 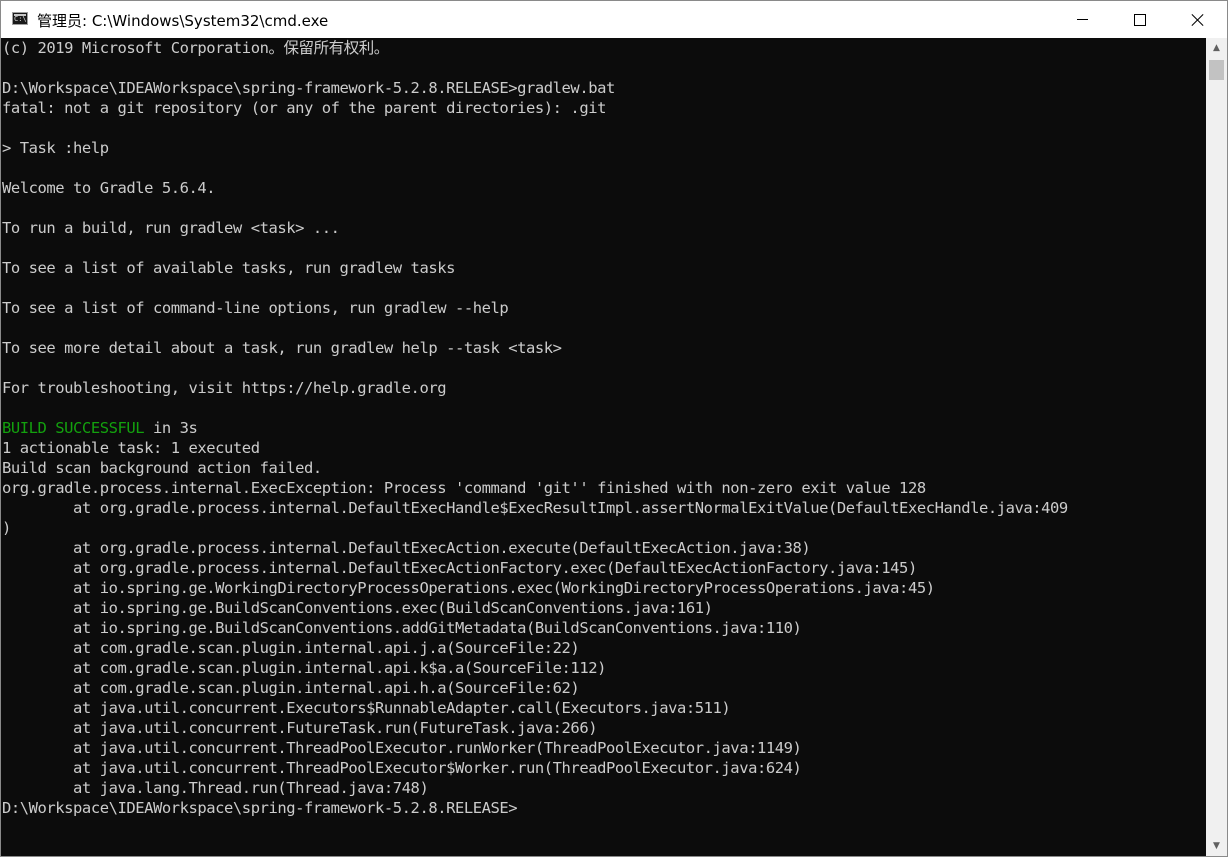 What do you see at coordinates (614, 19) in the screenshot?
I see `title-bar: C:\ 管理员: C:\Windows\System32\cmd.exe` at bounding box center [614, 19].